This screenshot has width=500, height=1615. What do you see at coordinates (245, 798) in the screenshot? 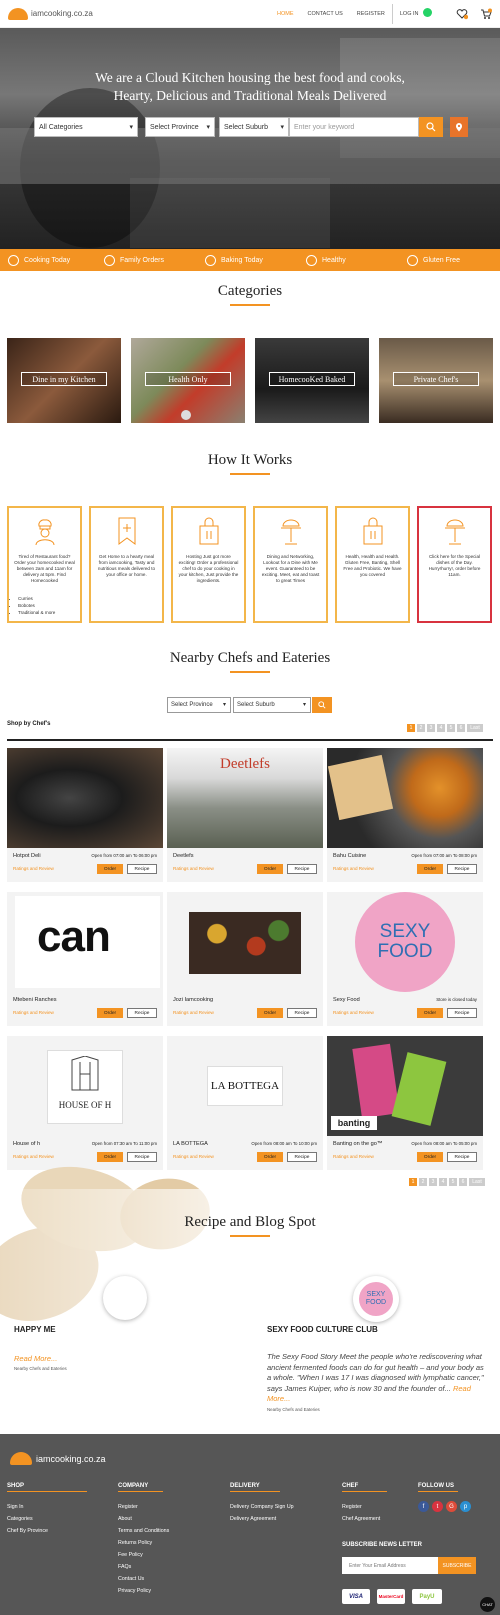
I see `chef-card-image: Deetlefs` at bounding box center [245, 798].